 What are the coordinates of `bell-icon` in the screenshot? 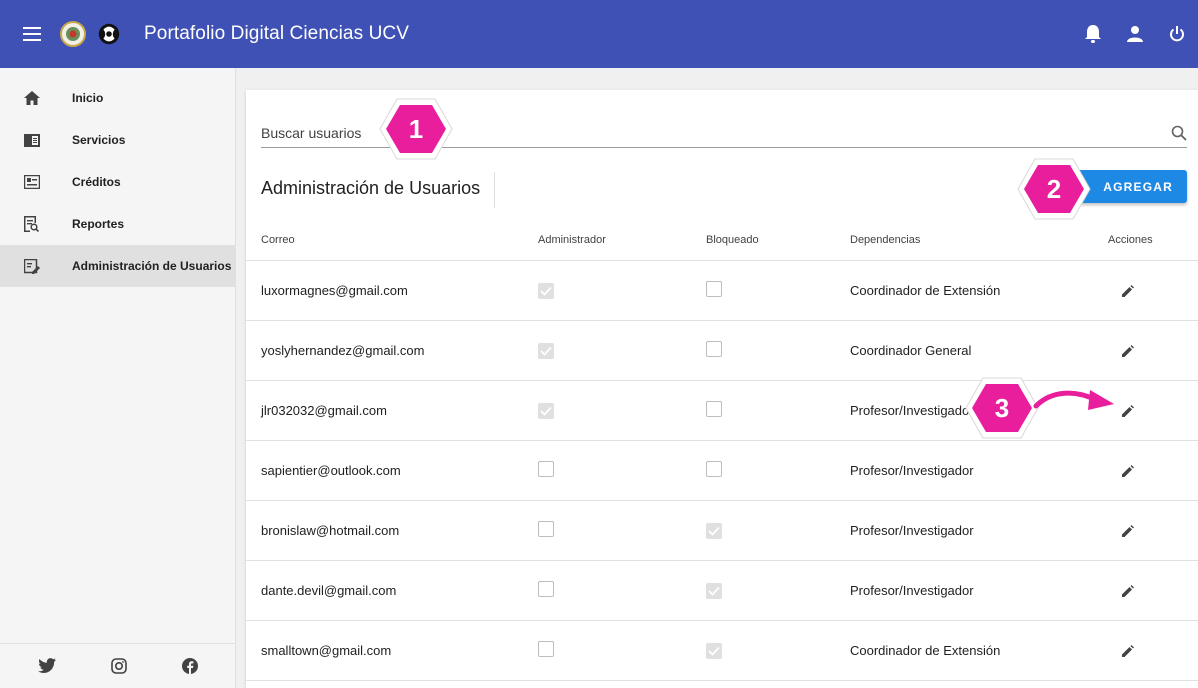 It's located at (1093, 34).